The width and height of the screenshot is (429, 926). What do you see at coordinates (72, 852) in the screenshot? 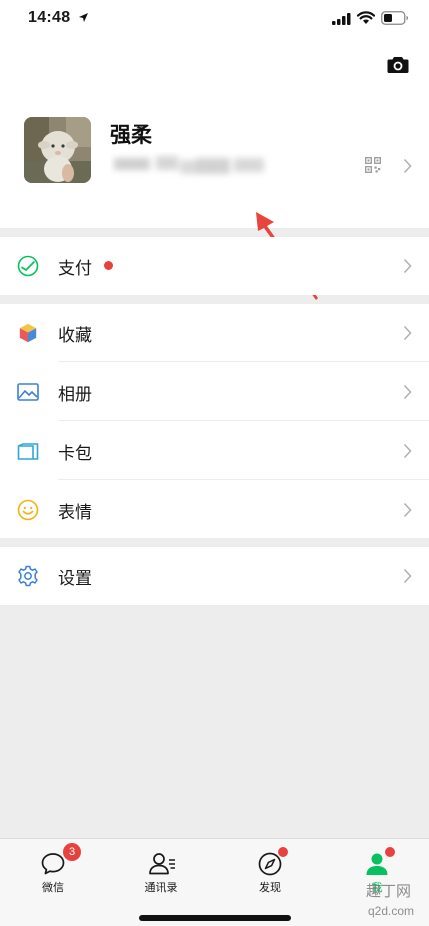
I see `chats-unread-badge: 3` at bounding box center [72, 852].